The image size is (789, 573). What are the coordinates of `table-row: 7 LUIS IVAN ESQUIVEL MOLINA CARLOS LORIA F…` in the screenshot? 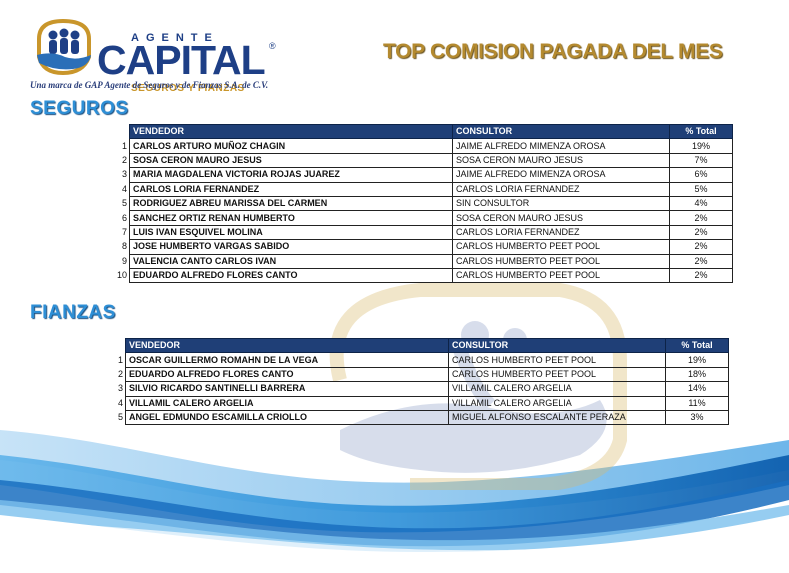 It's located at (424, 232).